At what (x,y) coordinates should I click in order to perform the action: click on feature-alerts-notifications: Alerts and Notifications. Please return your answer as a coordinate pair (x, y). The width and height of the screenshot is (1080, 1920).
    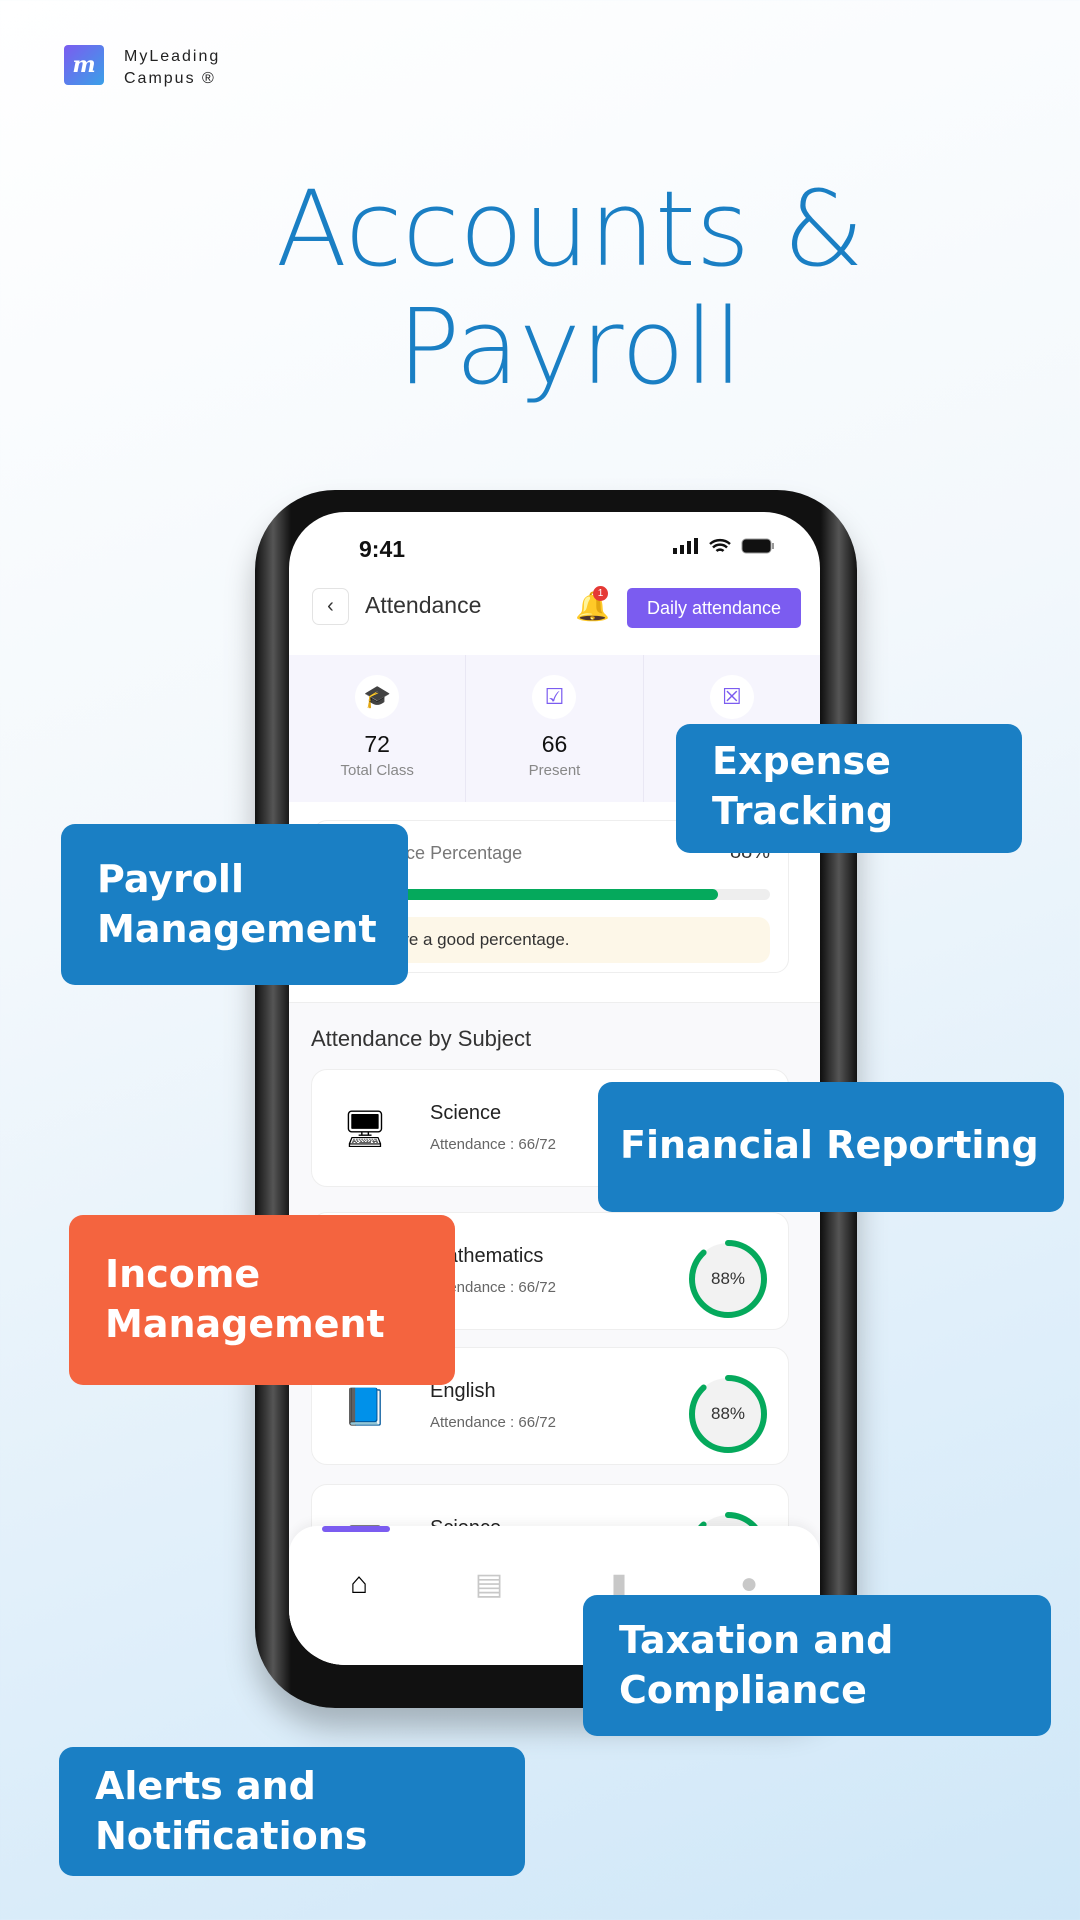
    Looking at the image, I should click on (292, 1811).